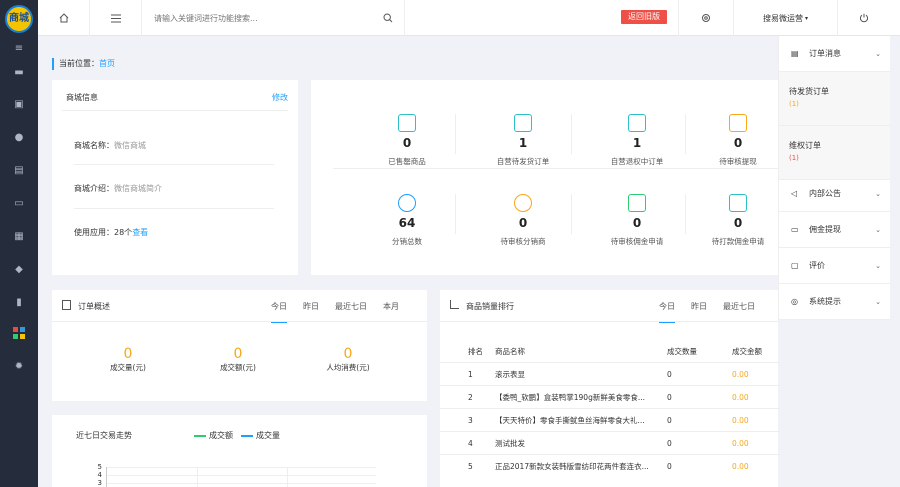 The image size is (900, 487). What do you see at coordinates (610, 466) in the screenshot?
I see `table-row: 5 正品2017新款女装韩版雪纺印花两件套连衣... 0 0.00` at bounding box center [610, 466].